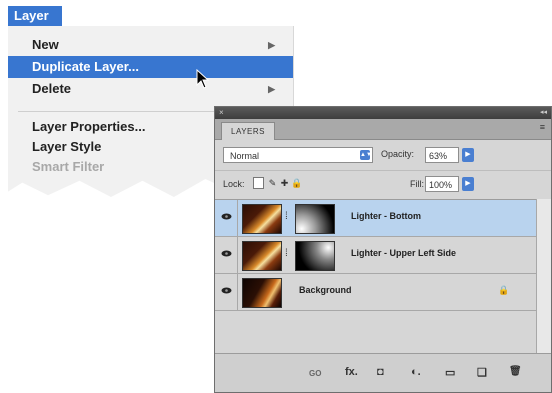 Image resolution: width=552 pixels, height=393 pixels. Describe the element at coordinates (315, 373) in the screenshot. I see `link-layers-icon: GO` at that location.